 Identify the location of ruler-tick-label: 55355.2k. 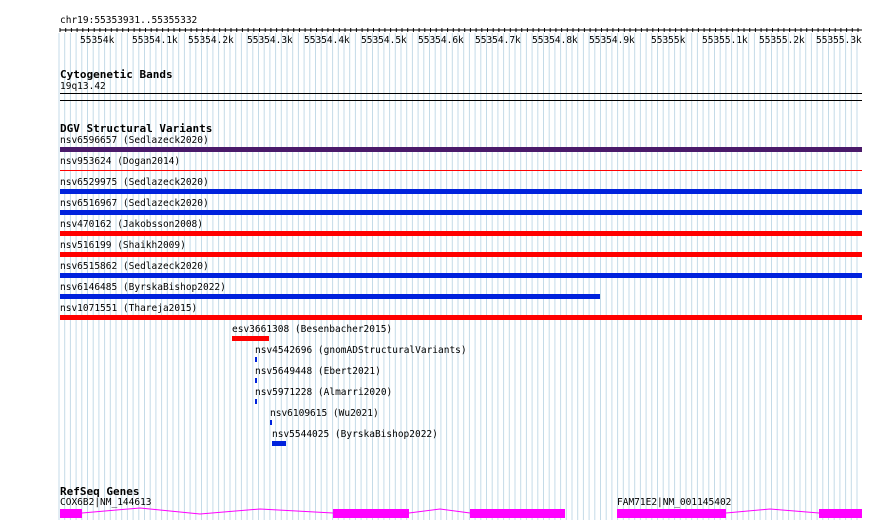
(782, 40).